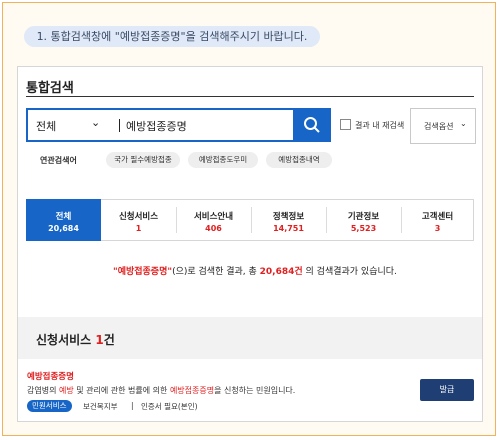 This screenshot has width=500, height=440. I want to click on step-instruction: 1. 통합검색창에 "예방접종증명"을 검색해주시기 바랍니다., so click(172, 36).